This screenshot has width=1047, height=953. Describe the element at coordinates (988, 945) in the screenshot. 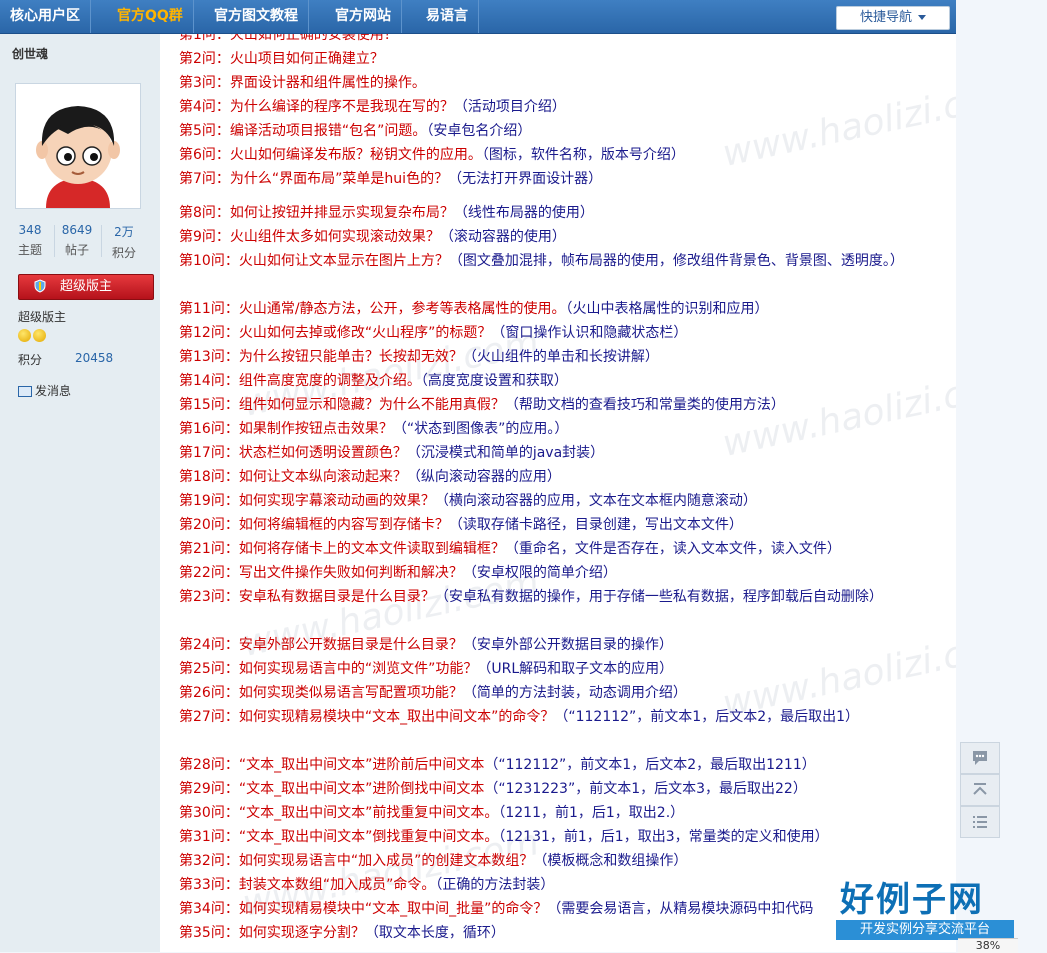

I see `zoom-indicator: 38%` at that location.